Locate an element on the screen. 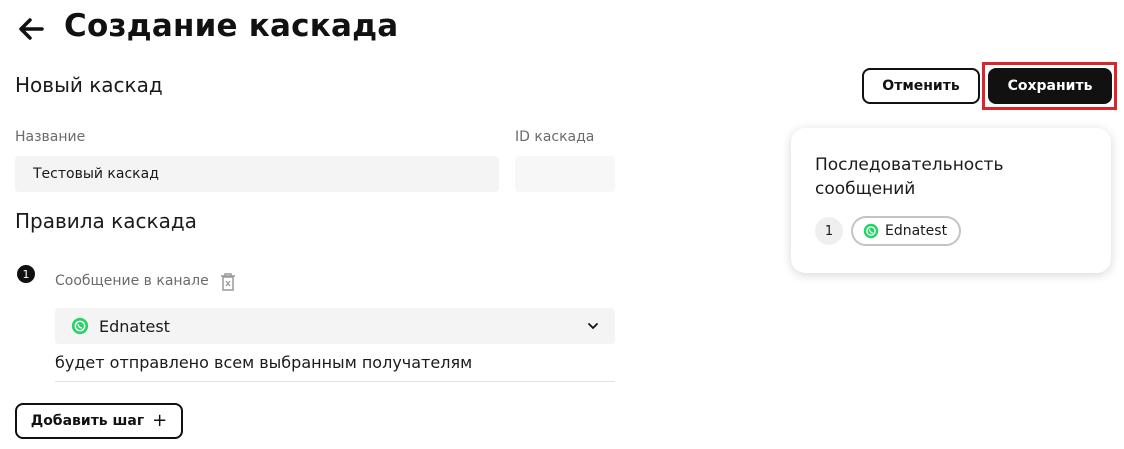 The image size is (1124, 449). chevron-down-icon is located at coordinates (593, 326).